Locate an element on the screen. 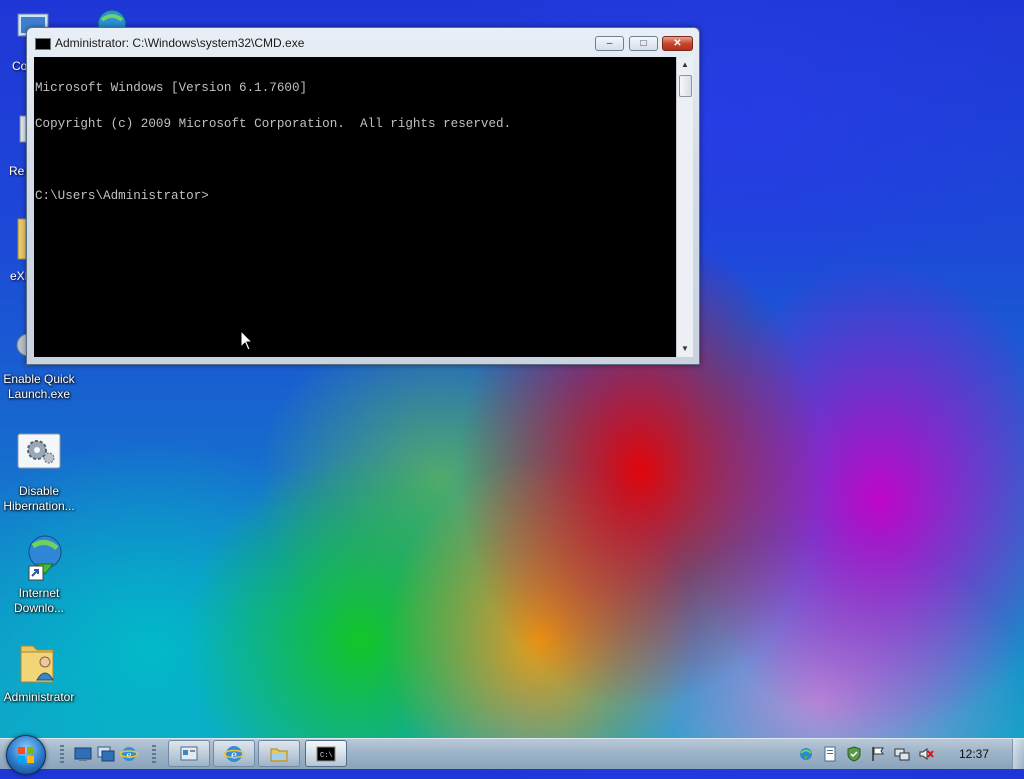 This screenshot has height=779, width=1024. network-globe-tray-icon is located at coordinates (806, 754).